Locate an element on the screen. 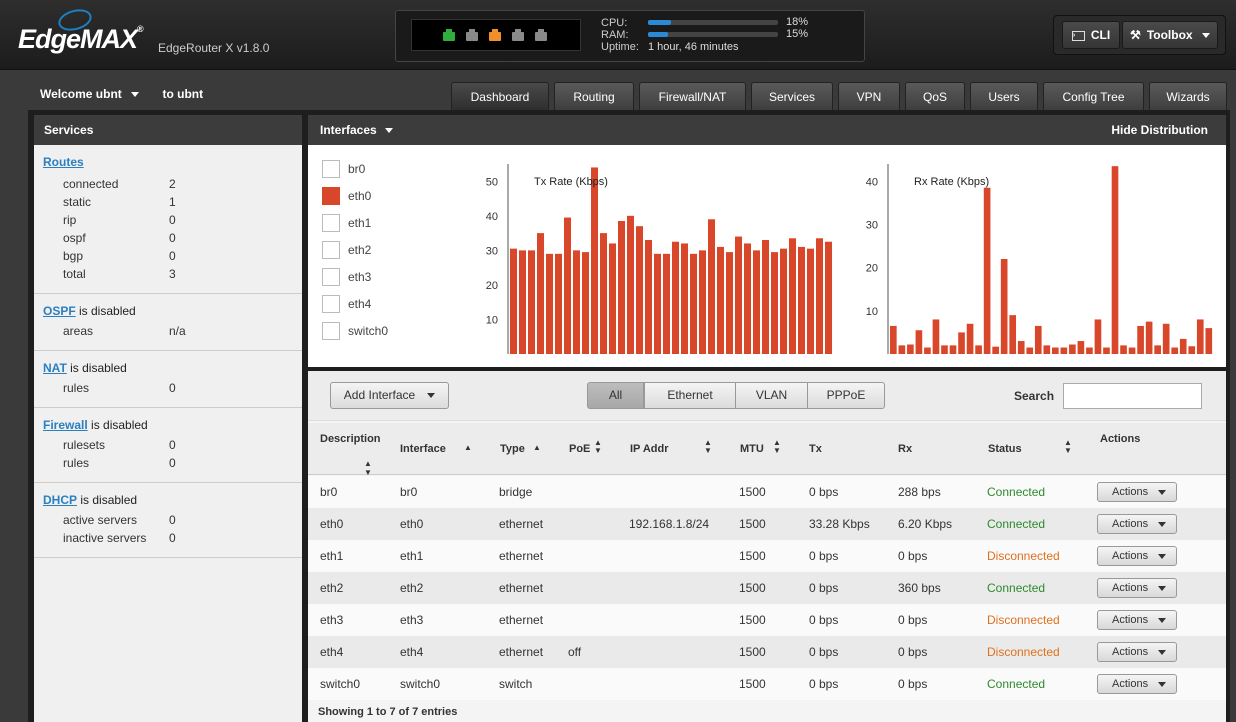 This screenshot has height=722, width=1236. port-panel is located at coordinates (496, 35).